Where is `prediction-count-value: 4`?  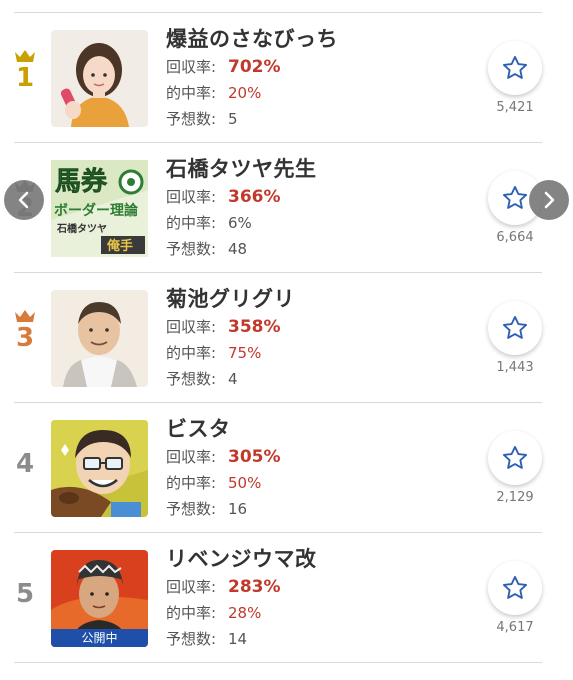
prediction-count-value: 4 is located at coordinates (233, 379).